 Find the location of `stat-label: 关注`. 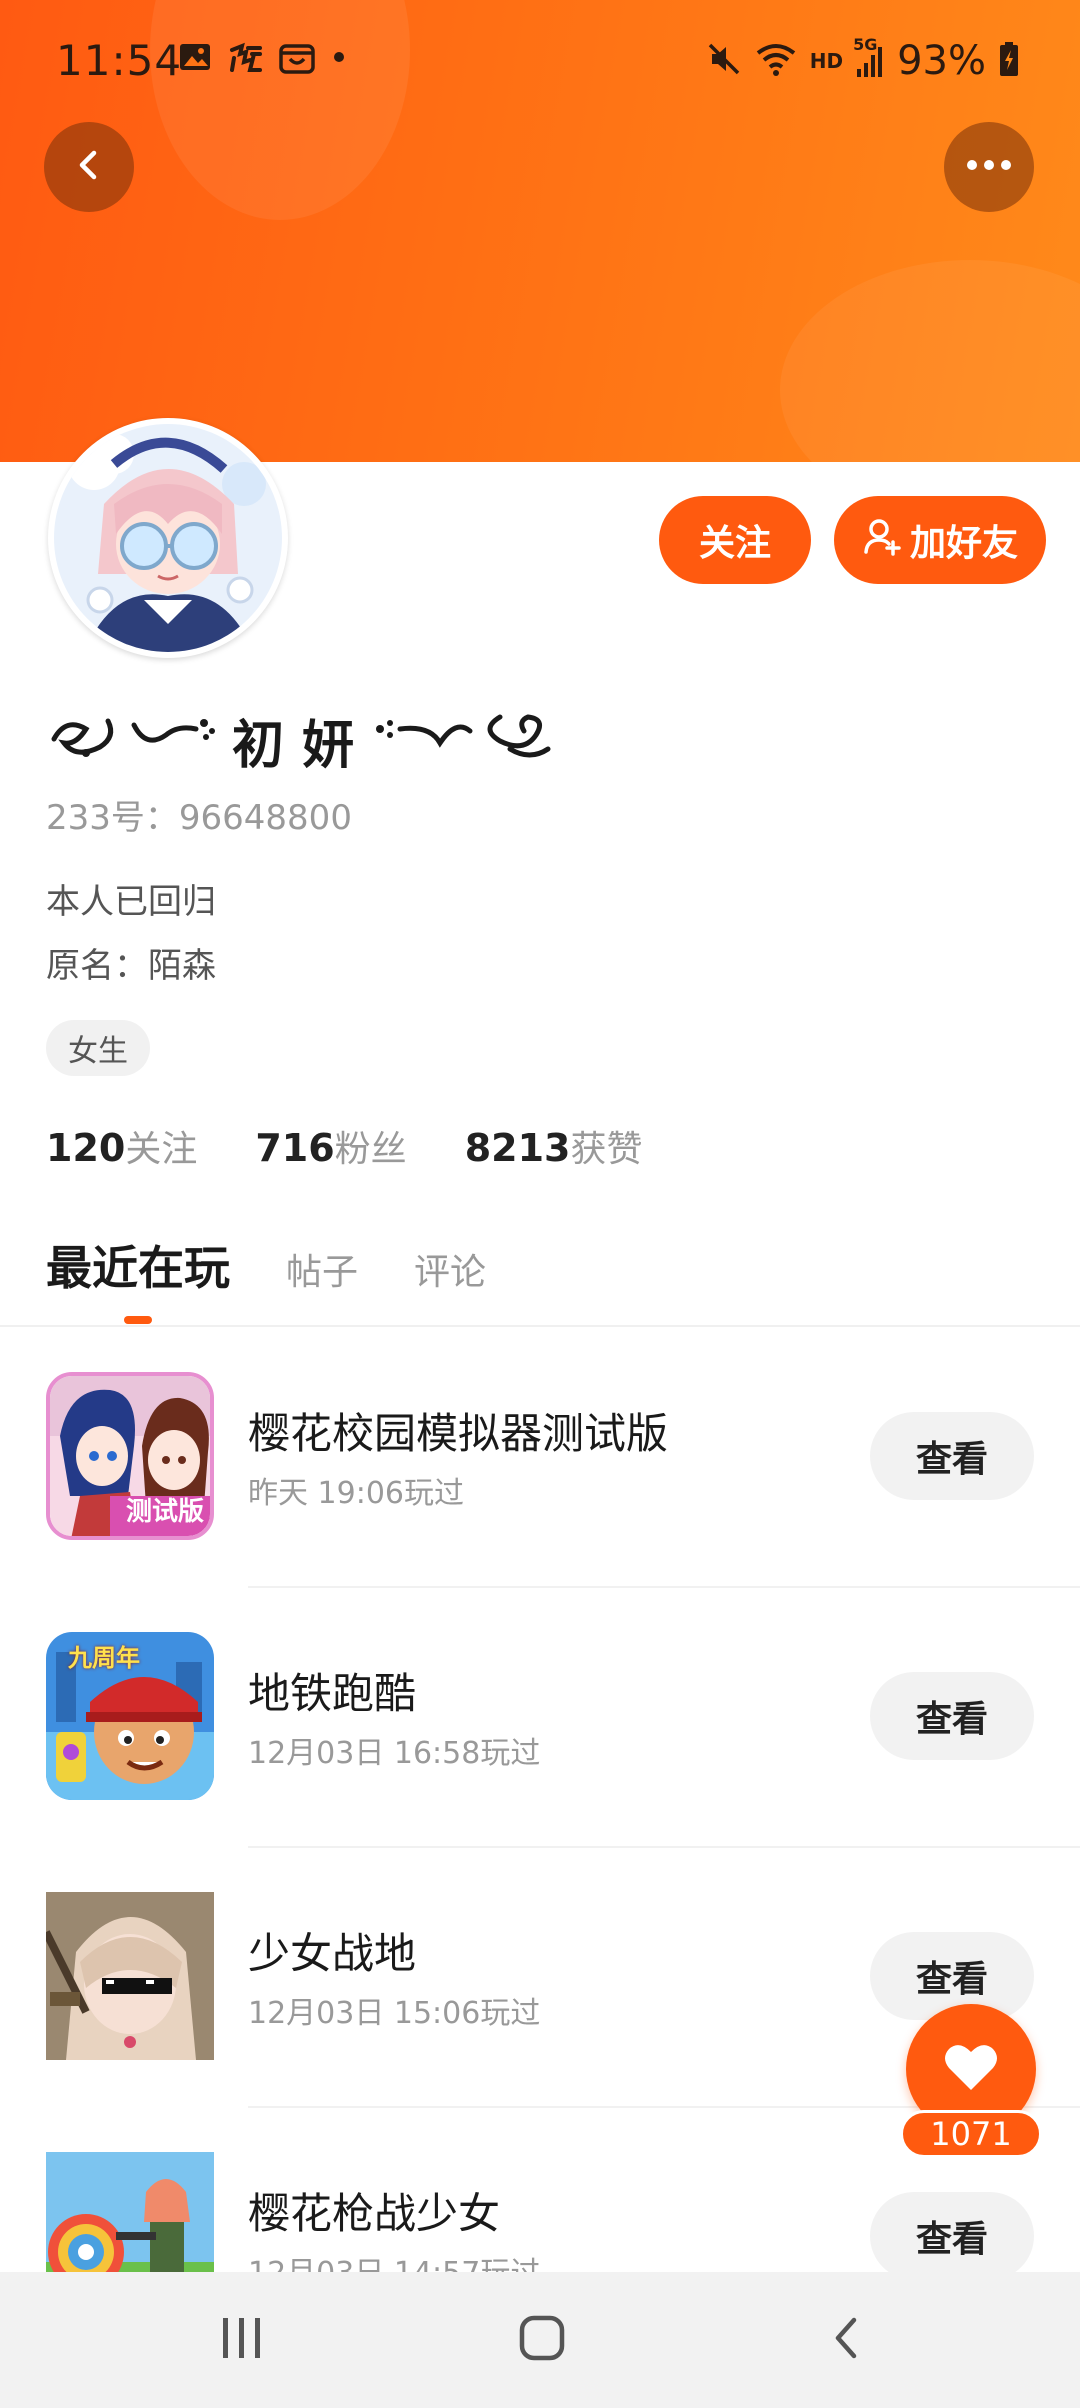

stat-label: 关注 is located at coordinates (161, 1149).